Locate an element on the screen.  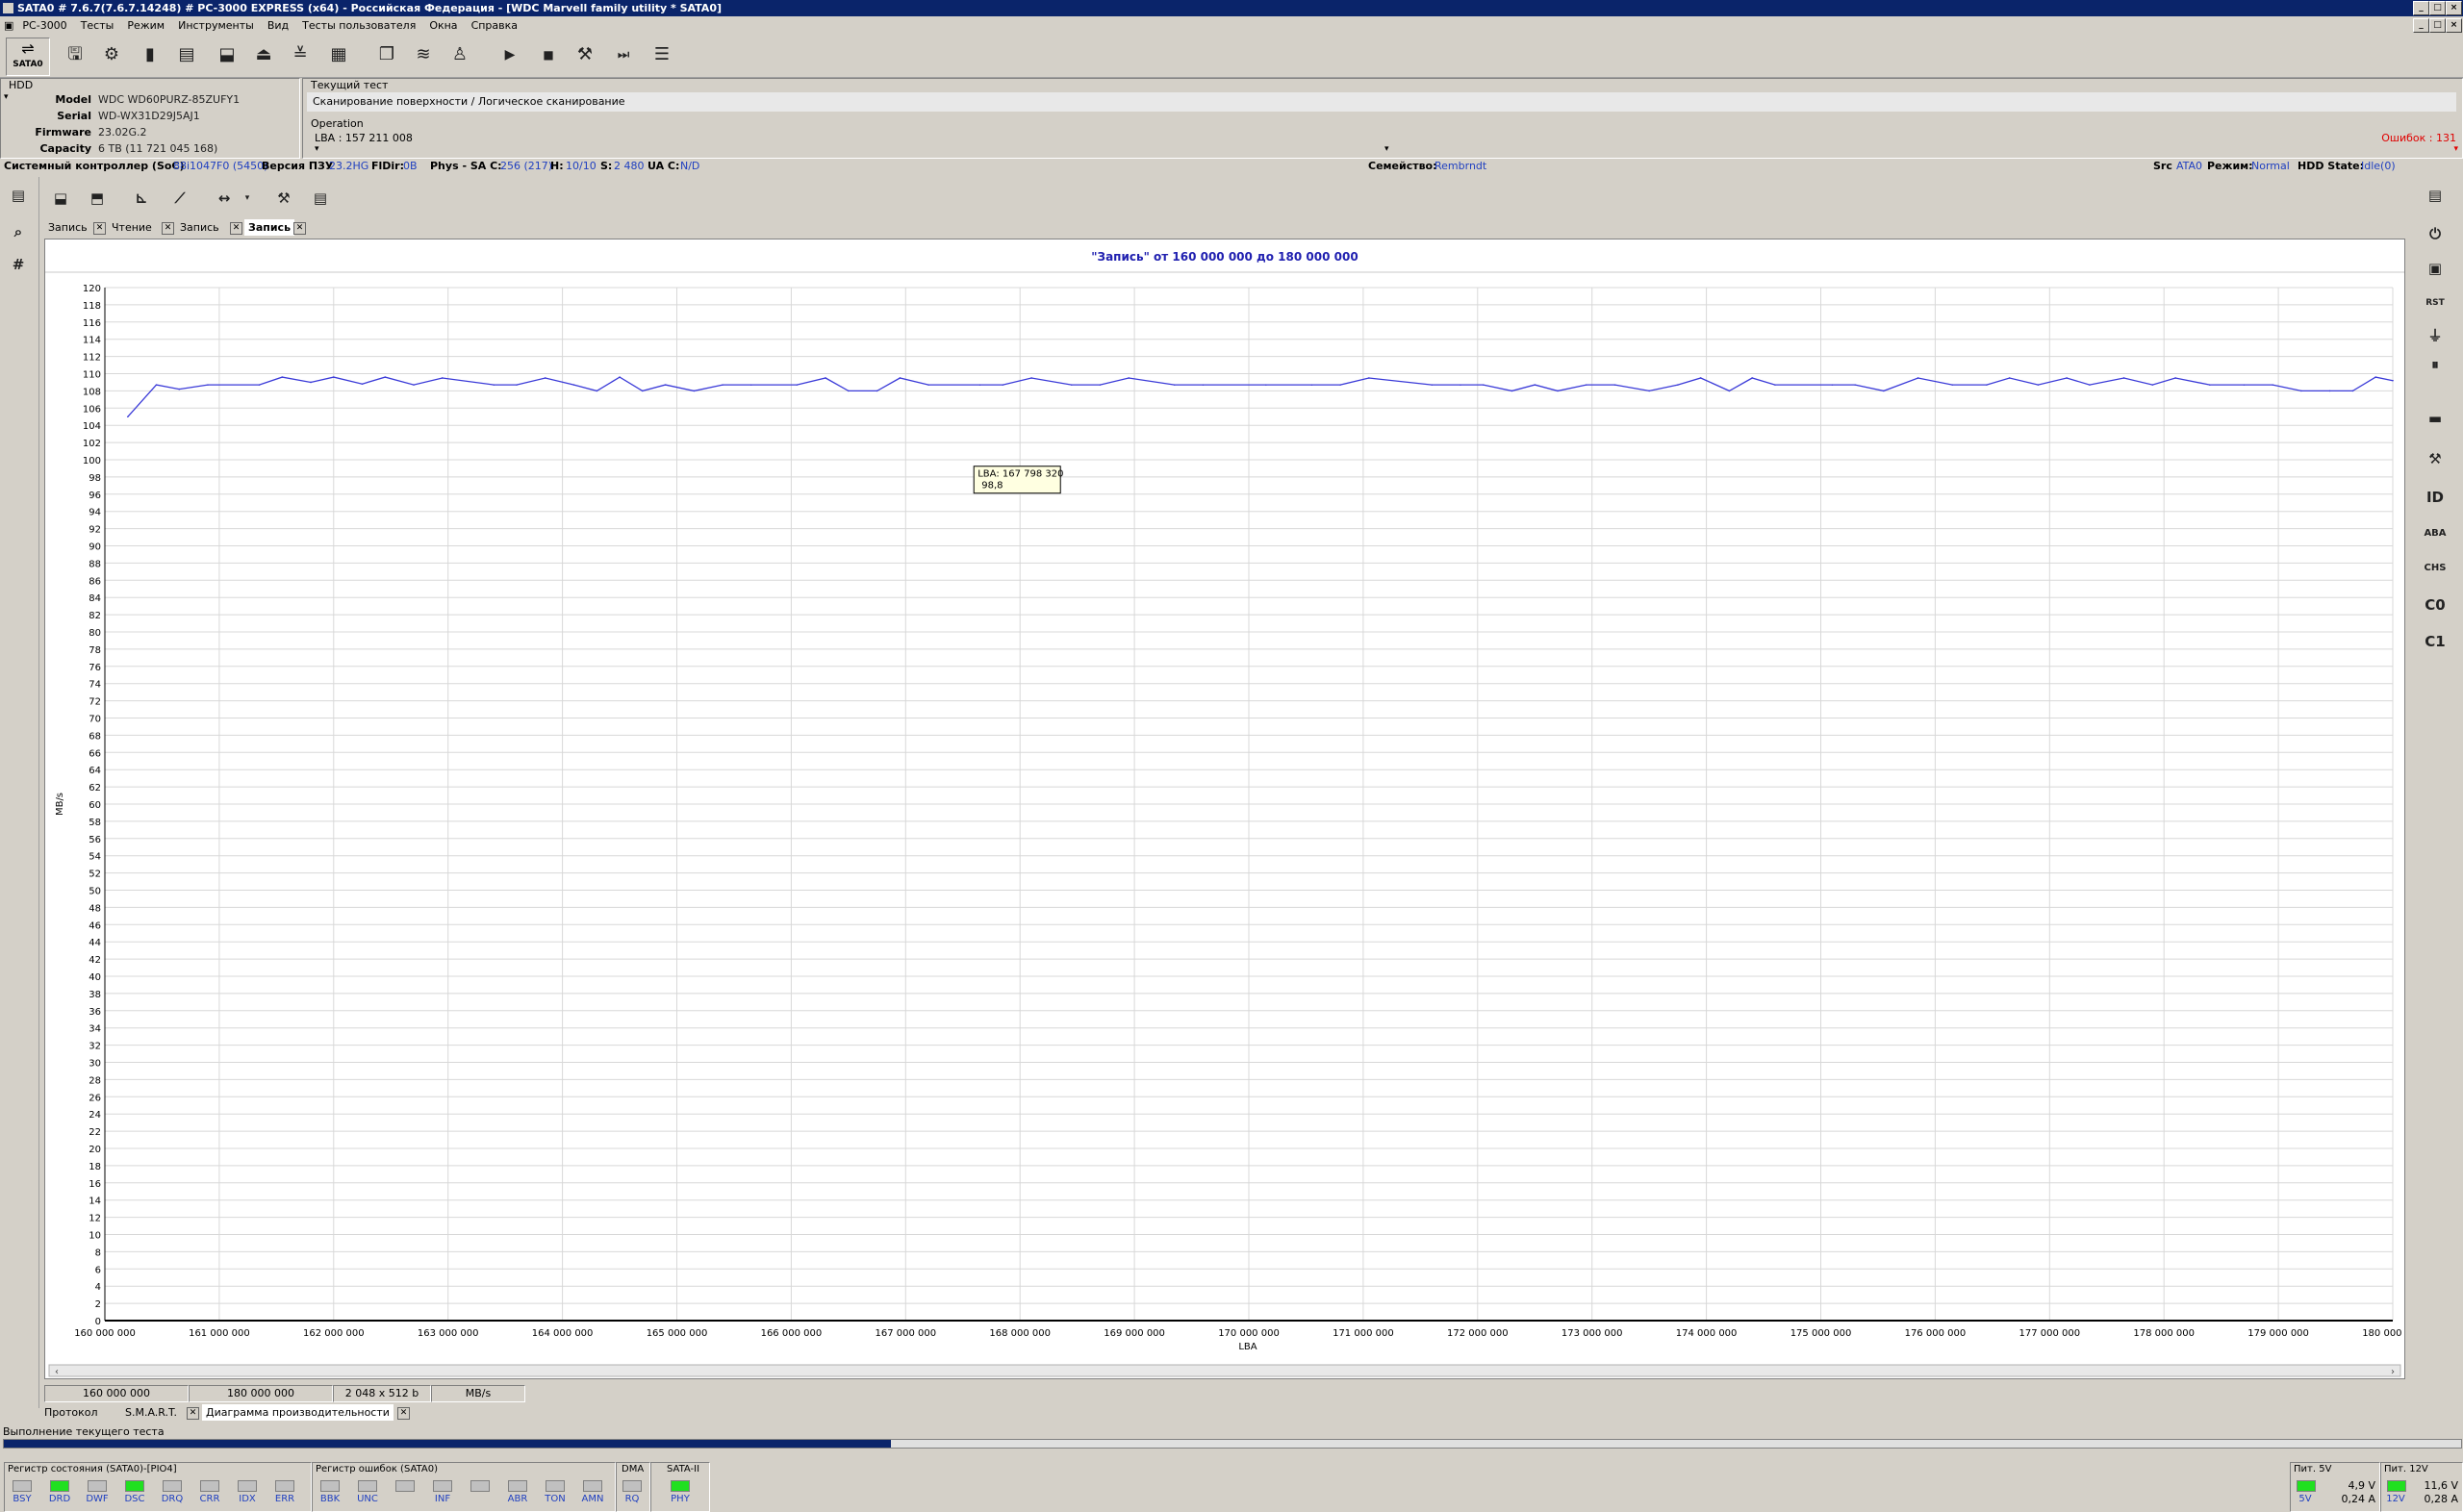
menu-item-pc3000: PC-3000 is located at coordinates (44, 26).